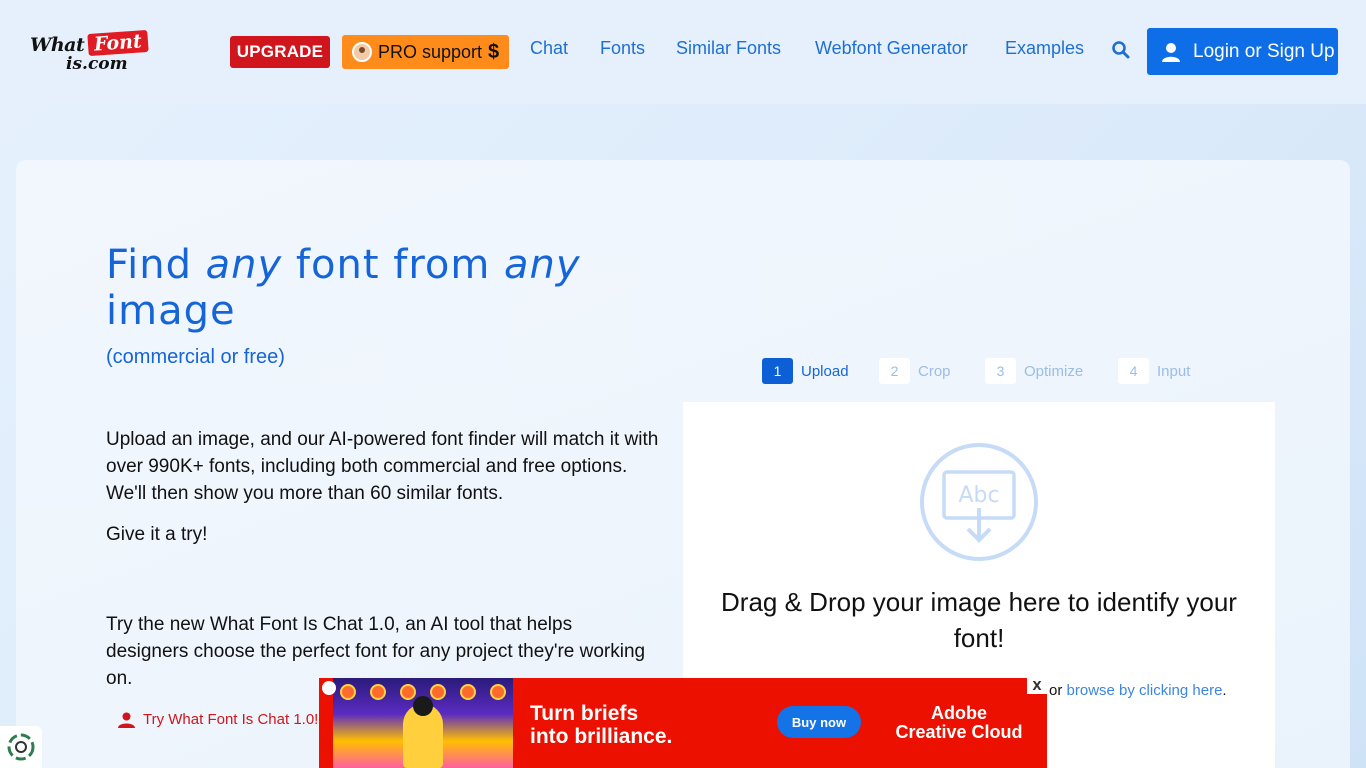  What do you see at coordinates (156, 265) in the screenshot?
I see `title-part: Find` at bounding box center [156, 265].